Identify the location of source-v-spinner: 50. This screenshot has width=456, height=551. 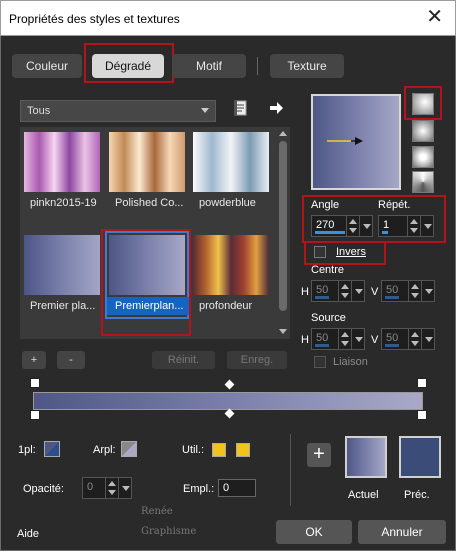
(408, 339).